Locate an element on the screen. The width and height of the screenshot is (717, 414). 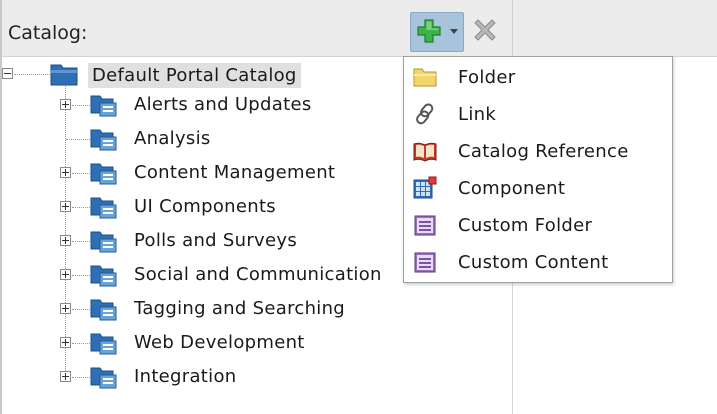
header-separator is located at coordinates (512, 28).